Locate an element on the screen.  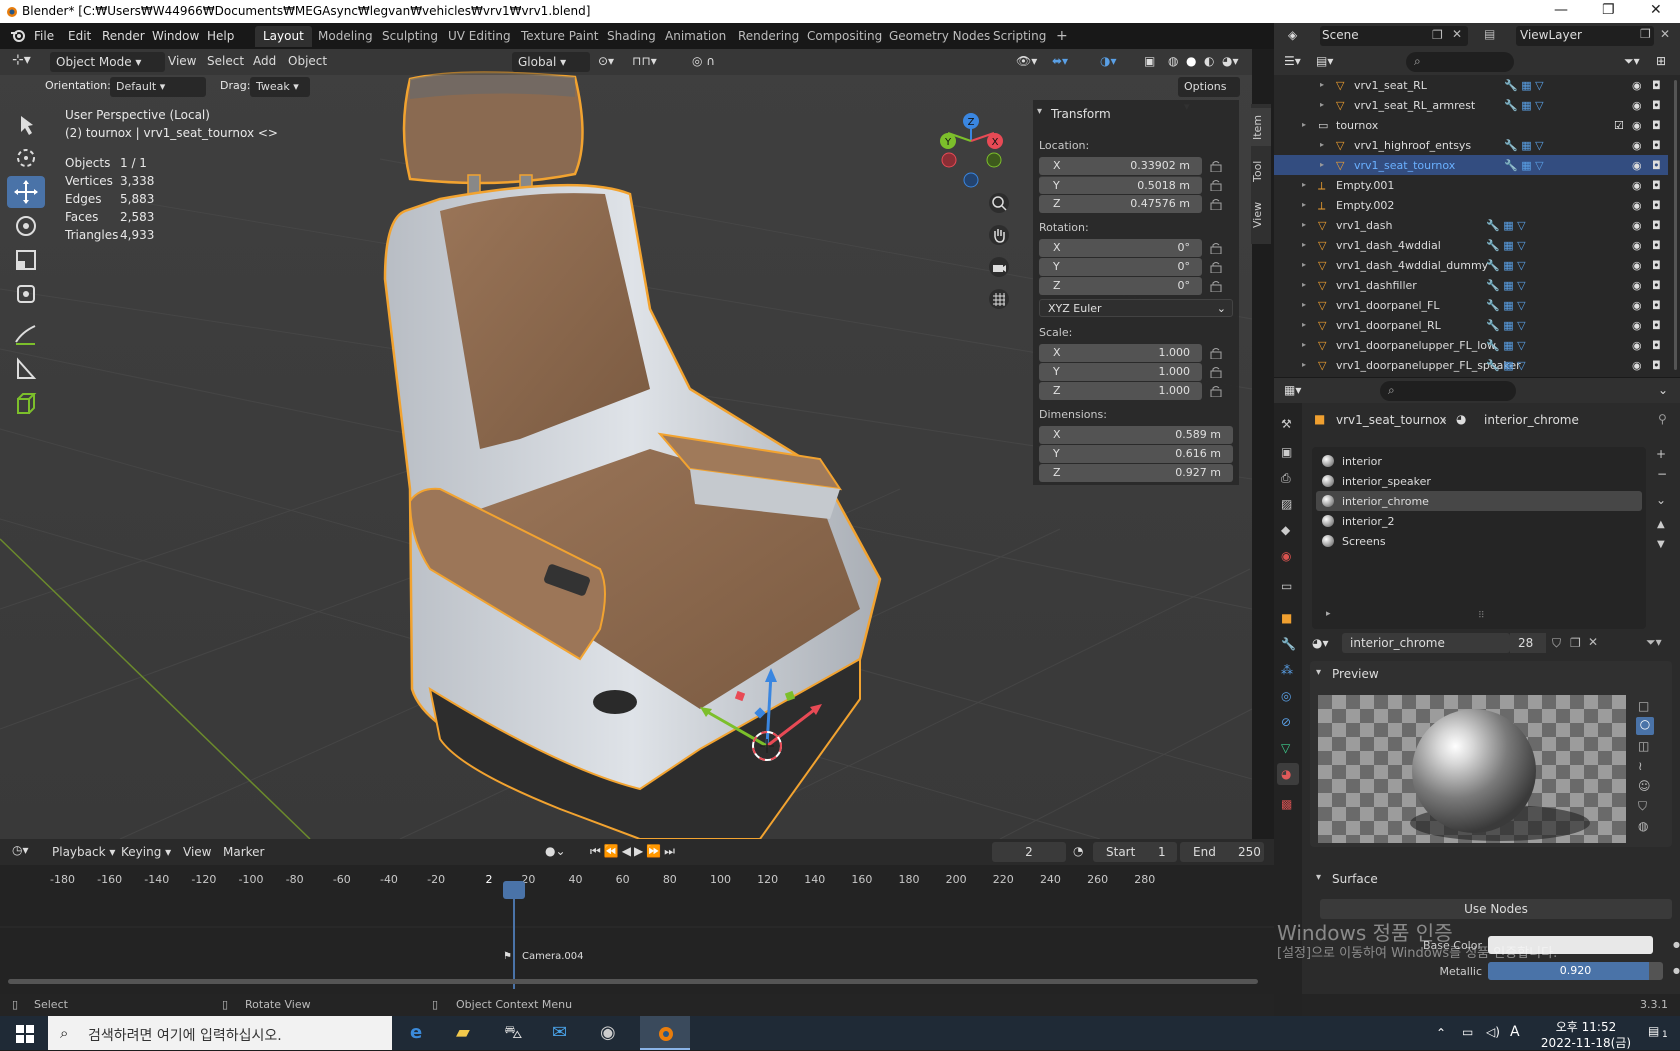
outliner-row: ▸ ▽ vrv1_dashfiller 🔧 ▦ ▽ ◉ ◘ is located at coordinates (1471, 285).